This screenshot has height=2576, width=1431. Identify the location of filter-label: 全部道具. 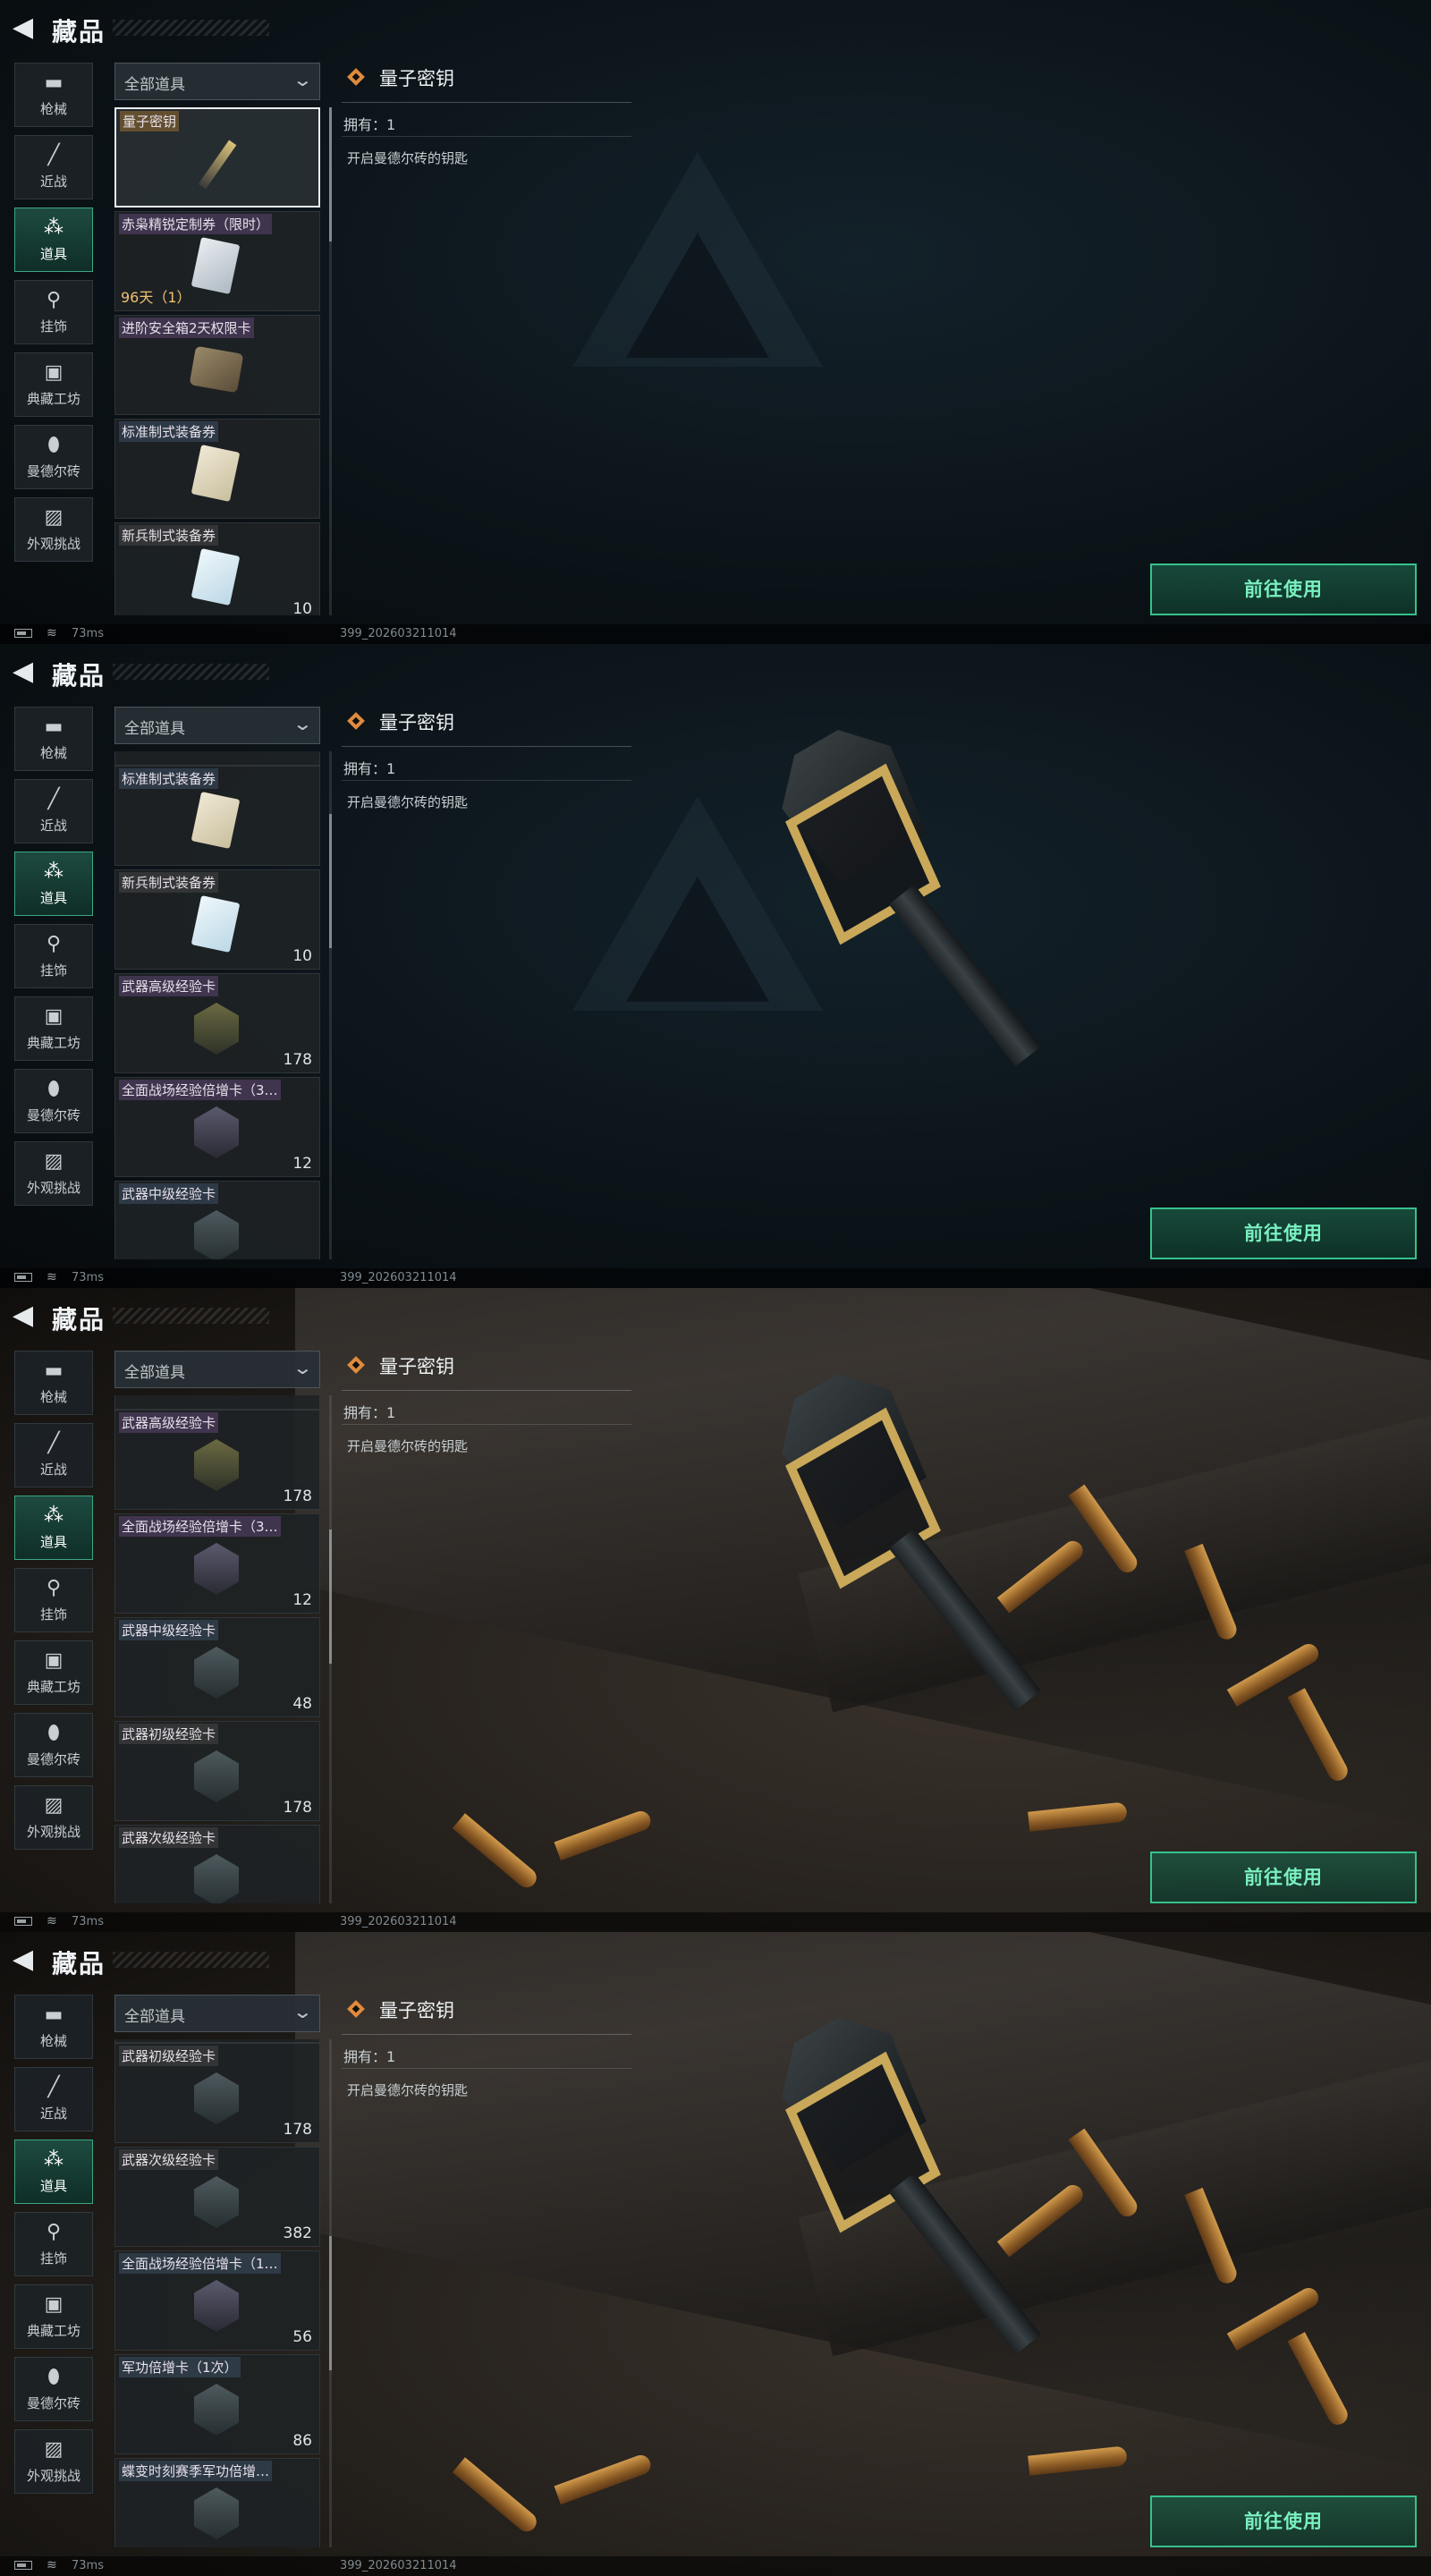
(154, 1373).